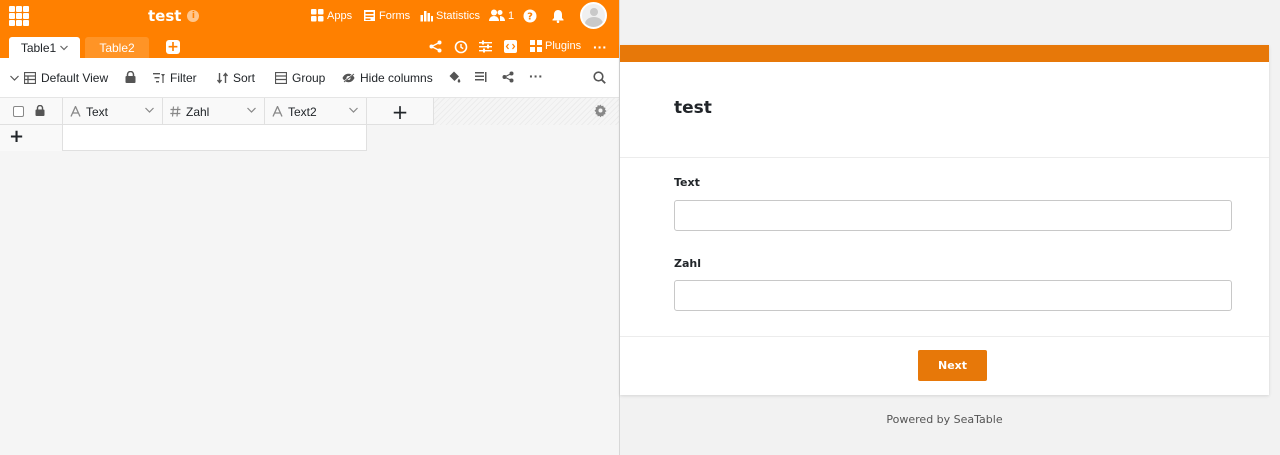 The image size is (1280, 455). I want to click on add-table-icon: +, so click(173, 47).